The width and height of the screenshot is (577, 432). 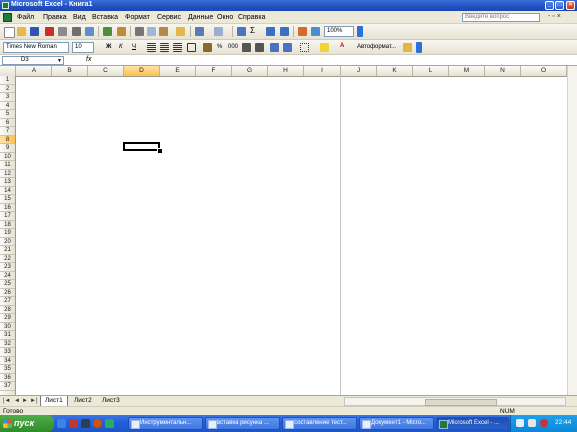 I want to click on row-header-36: 36, so click(x=7, y=378).